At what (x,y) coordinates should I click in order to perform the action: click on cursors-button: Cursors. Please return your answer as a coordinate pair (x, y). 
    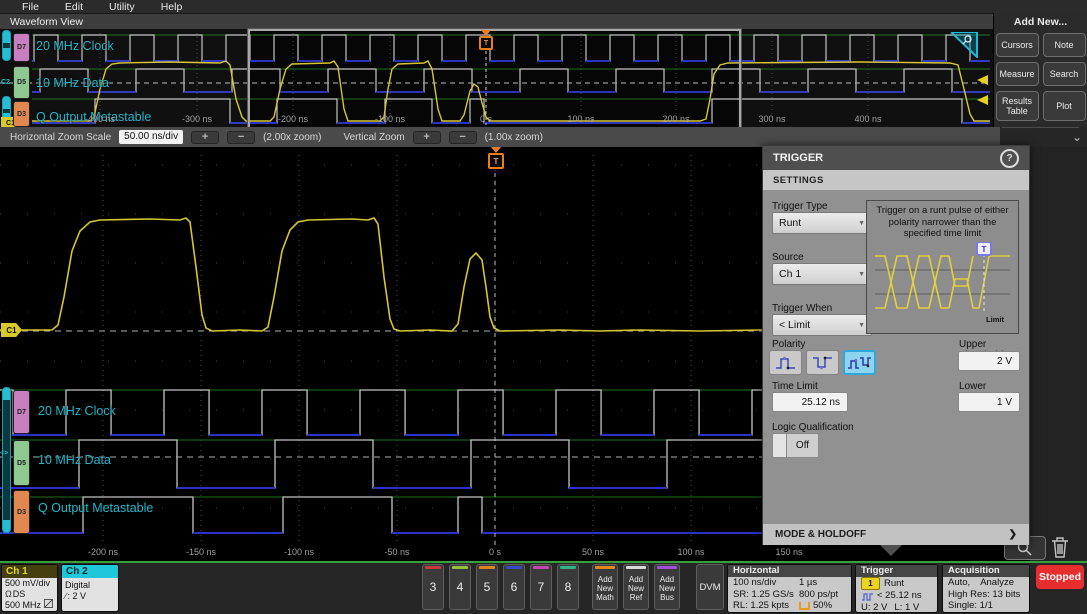
    Looking at the image, I should click on (1017, 45).